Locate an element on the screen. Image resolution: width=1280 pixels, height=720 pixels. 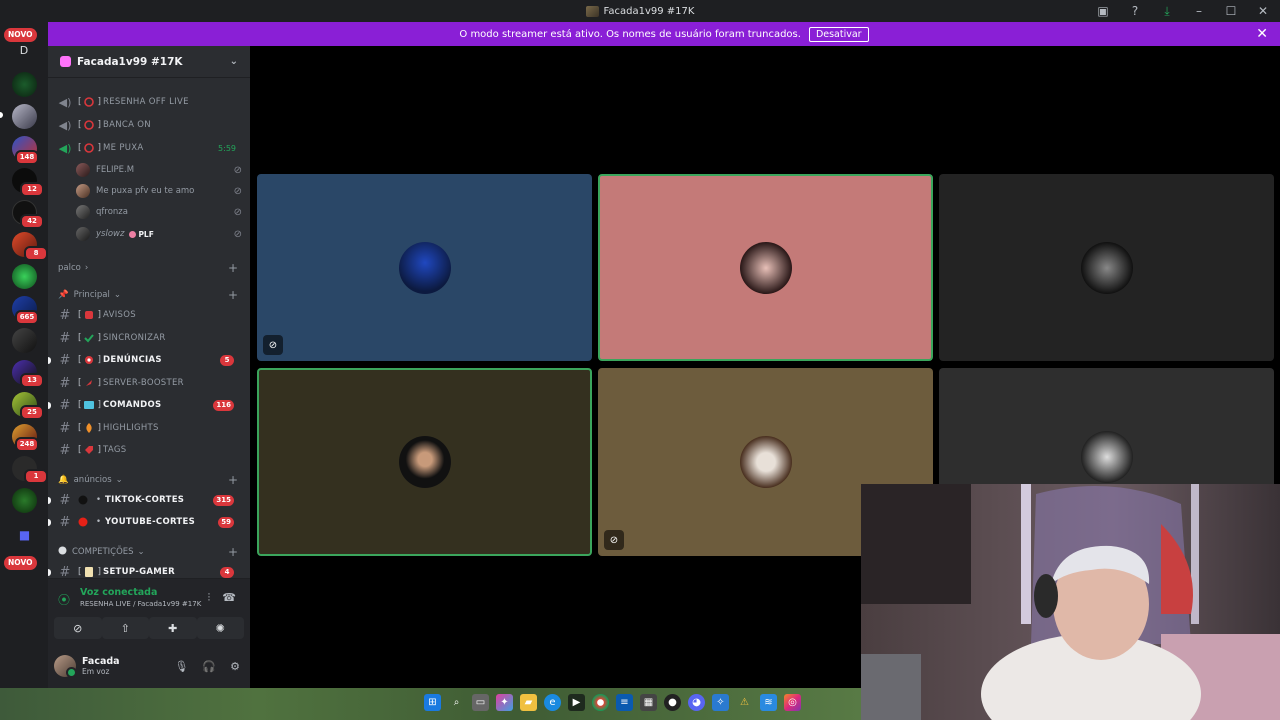
voice-user: Me puxa pfv eu te amo ⊘ is located at coordinates (159, 191).